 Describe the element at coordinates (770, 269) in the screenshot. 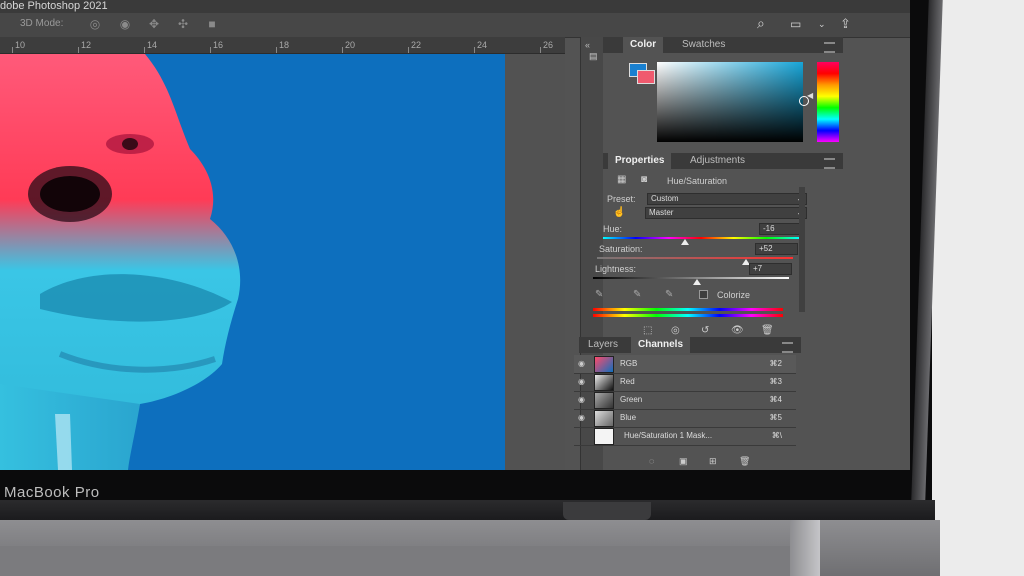

I see `lightness-value-input: +7` at that location.